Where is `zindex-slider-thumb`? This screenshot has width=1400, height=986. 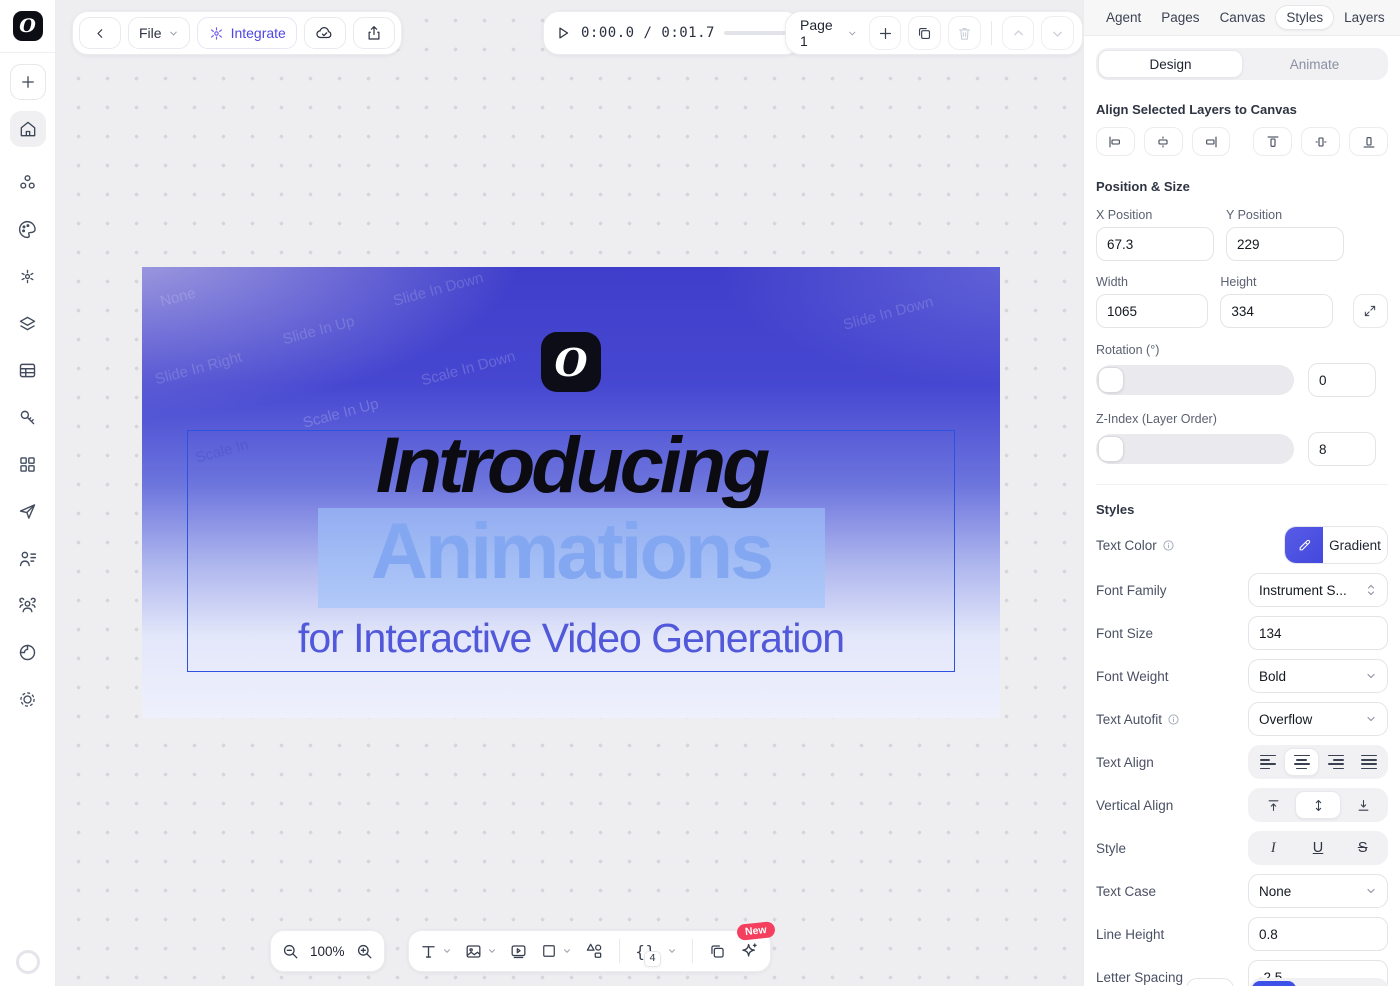 zindex-slider-thumb is located at coordinates (1111, 449).